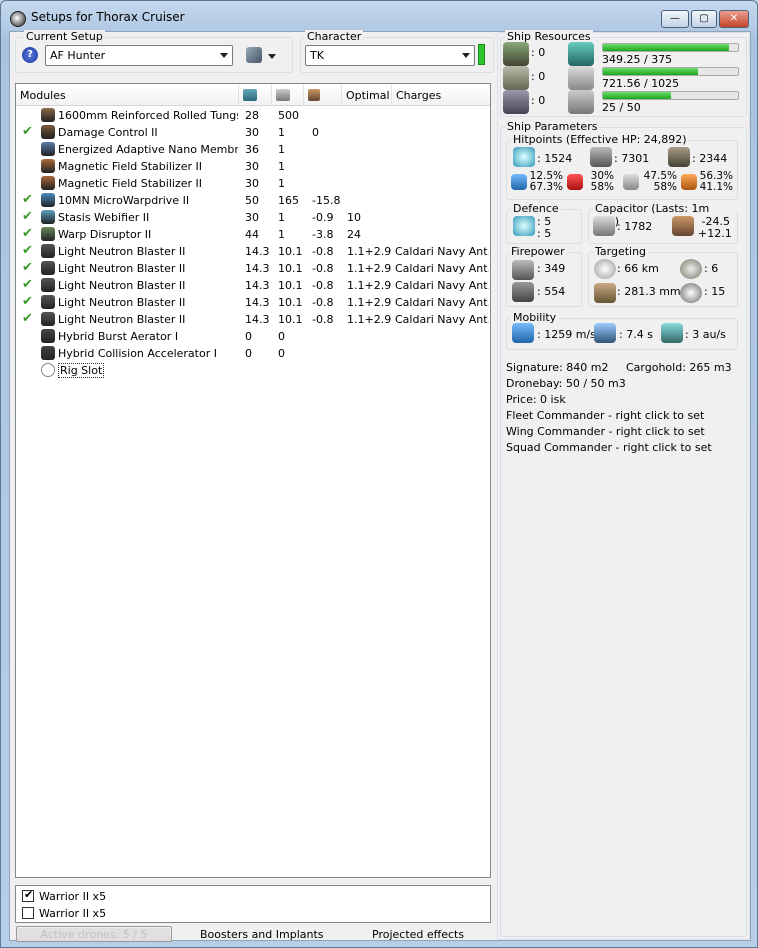 The image size is (758, 948). I want to click on maximize-button: ▢, so click(704, 19).